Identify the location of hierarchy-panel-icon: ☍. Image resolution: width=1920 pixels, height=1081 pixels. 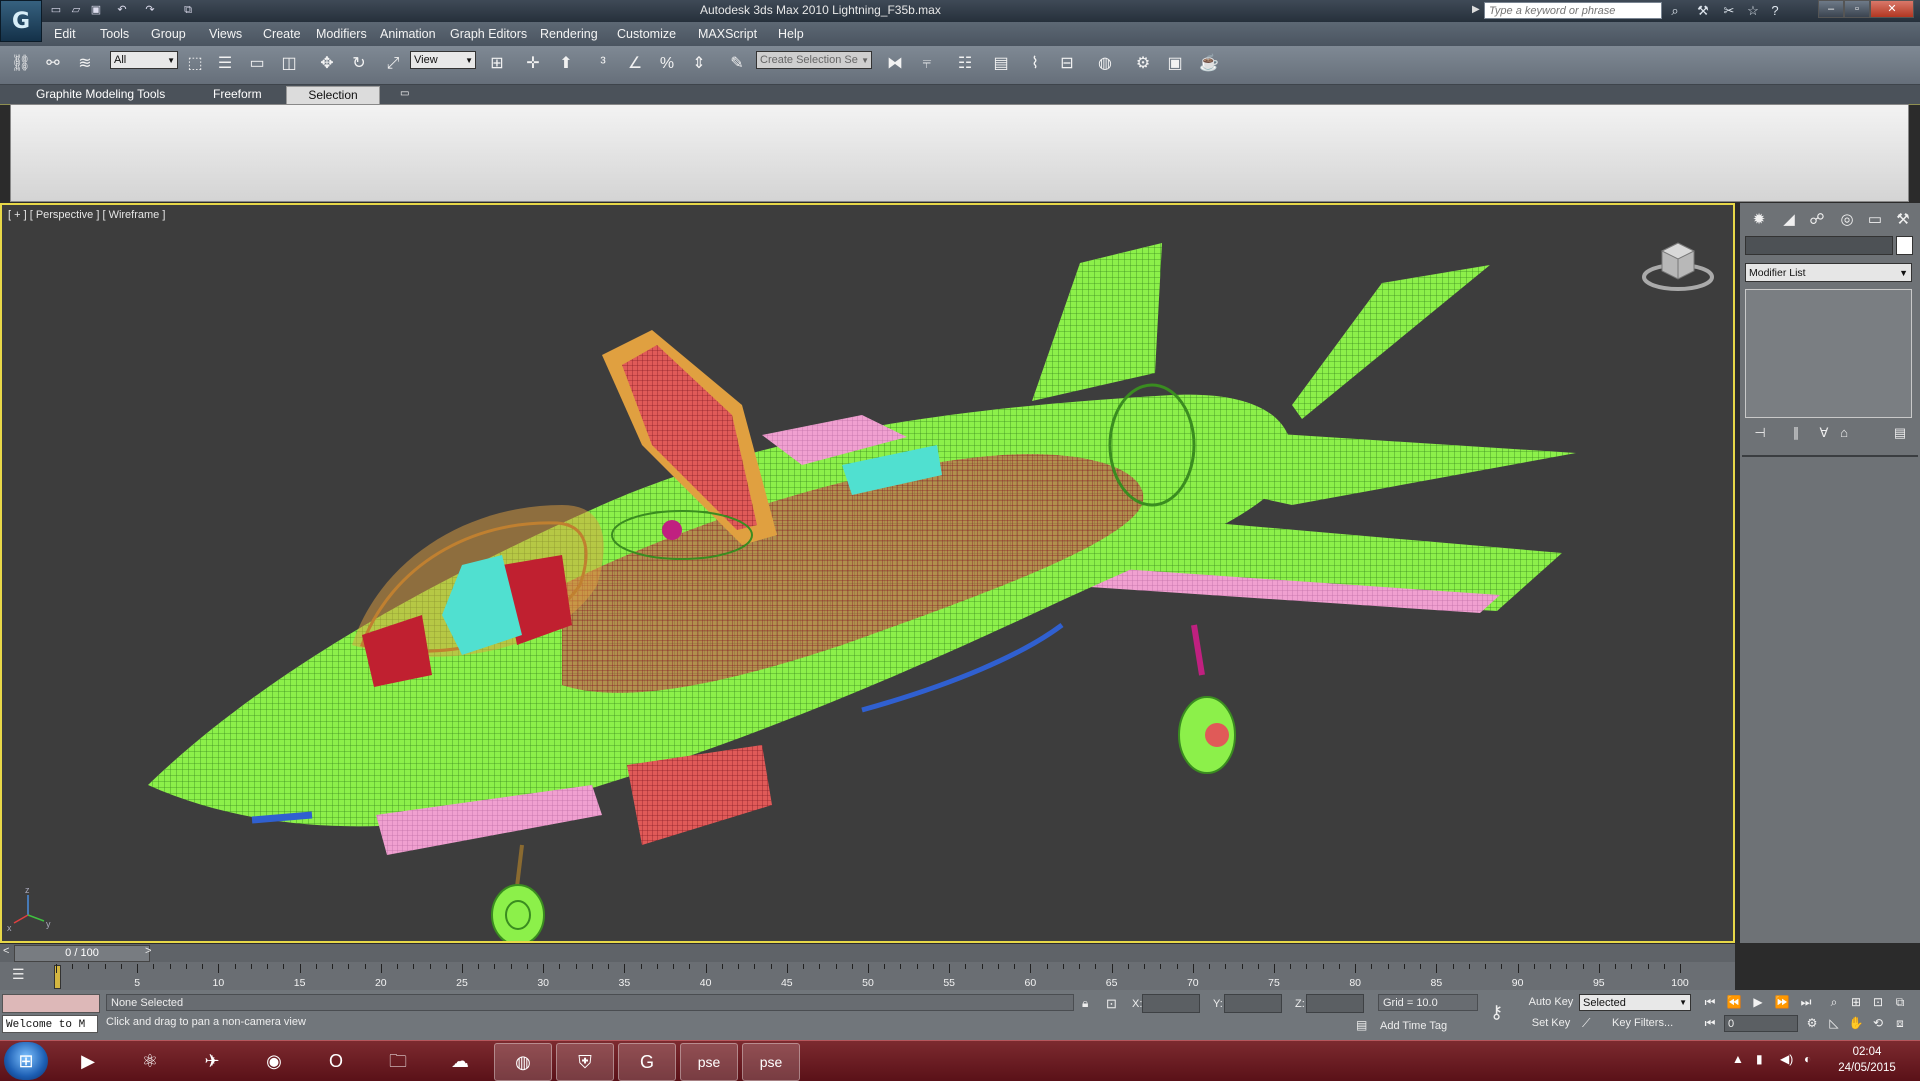
(1817, 220).